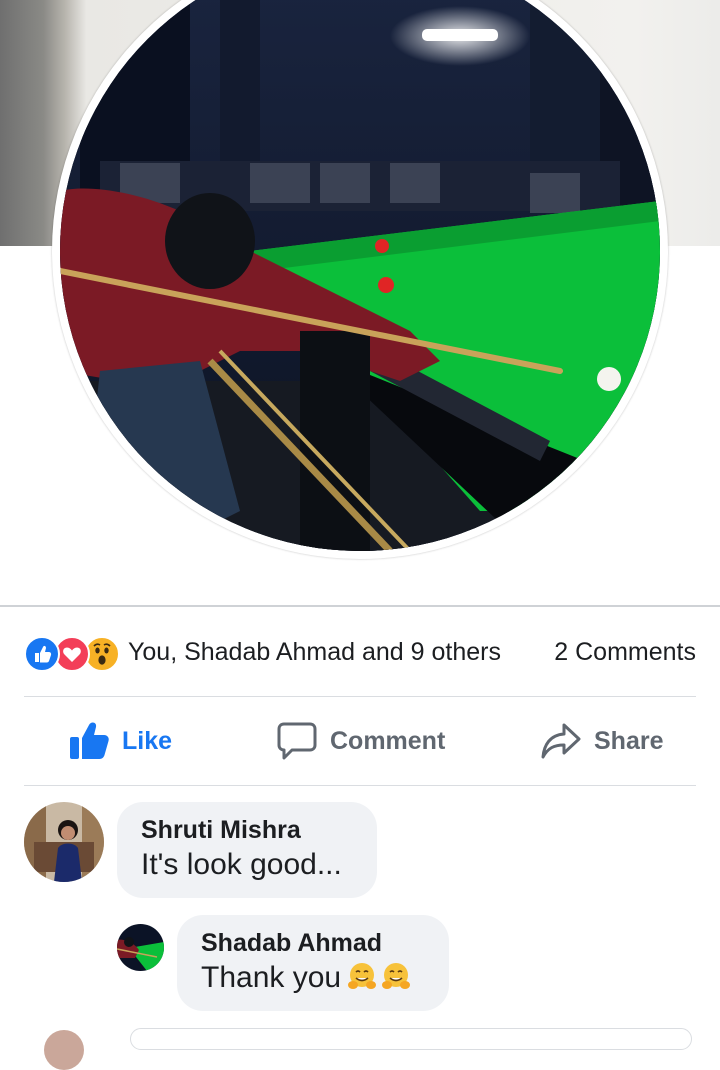  What do you see at coordinates (89, 741) in the screenshot?
I see `thumbs-up-icon` at bounding box center [89, 741].